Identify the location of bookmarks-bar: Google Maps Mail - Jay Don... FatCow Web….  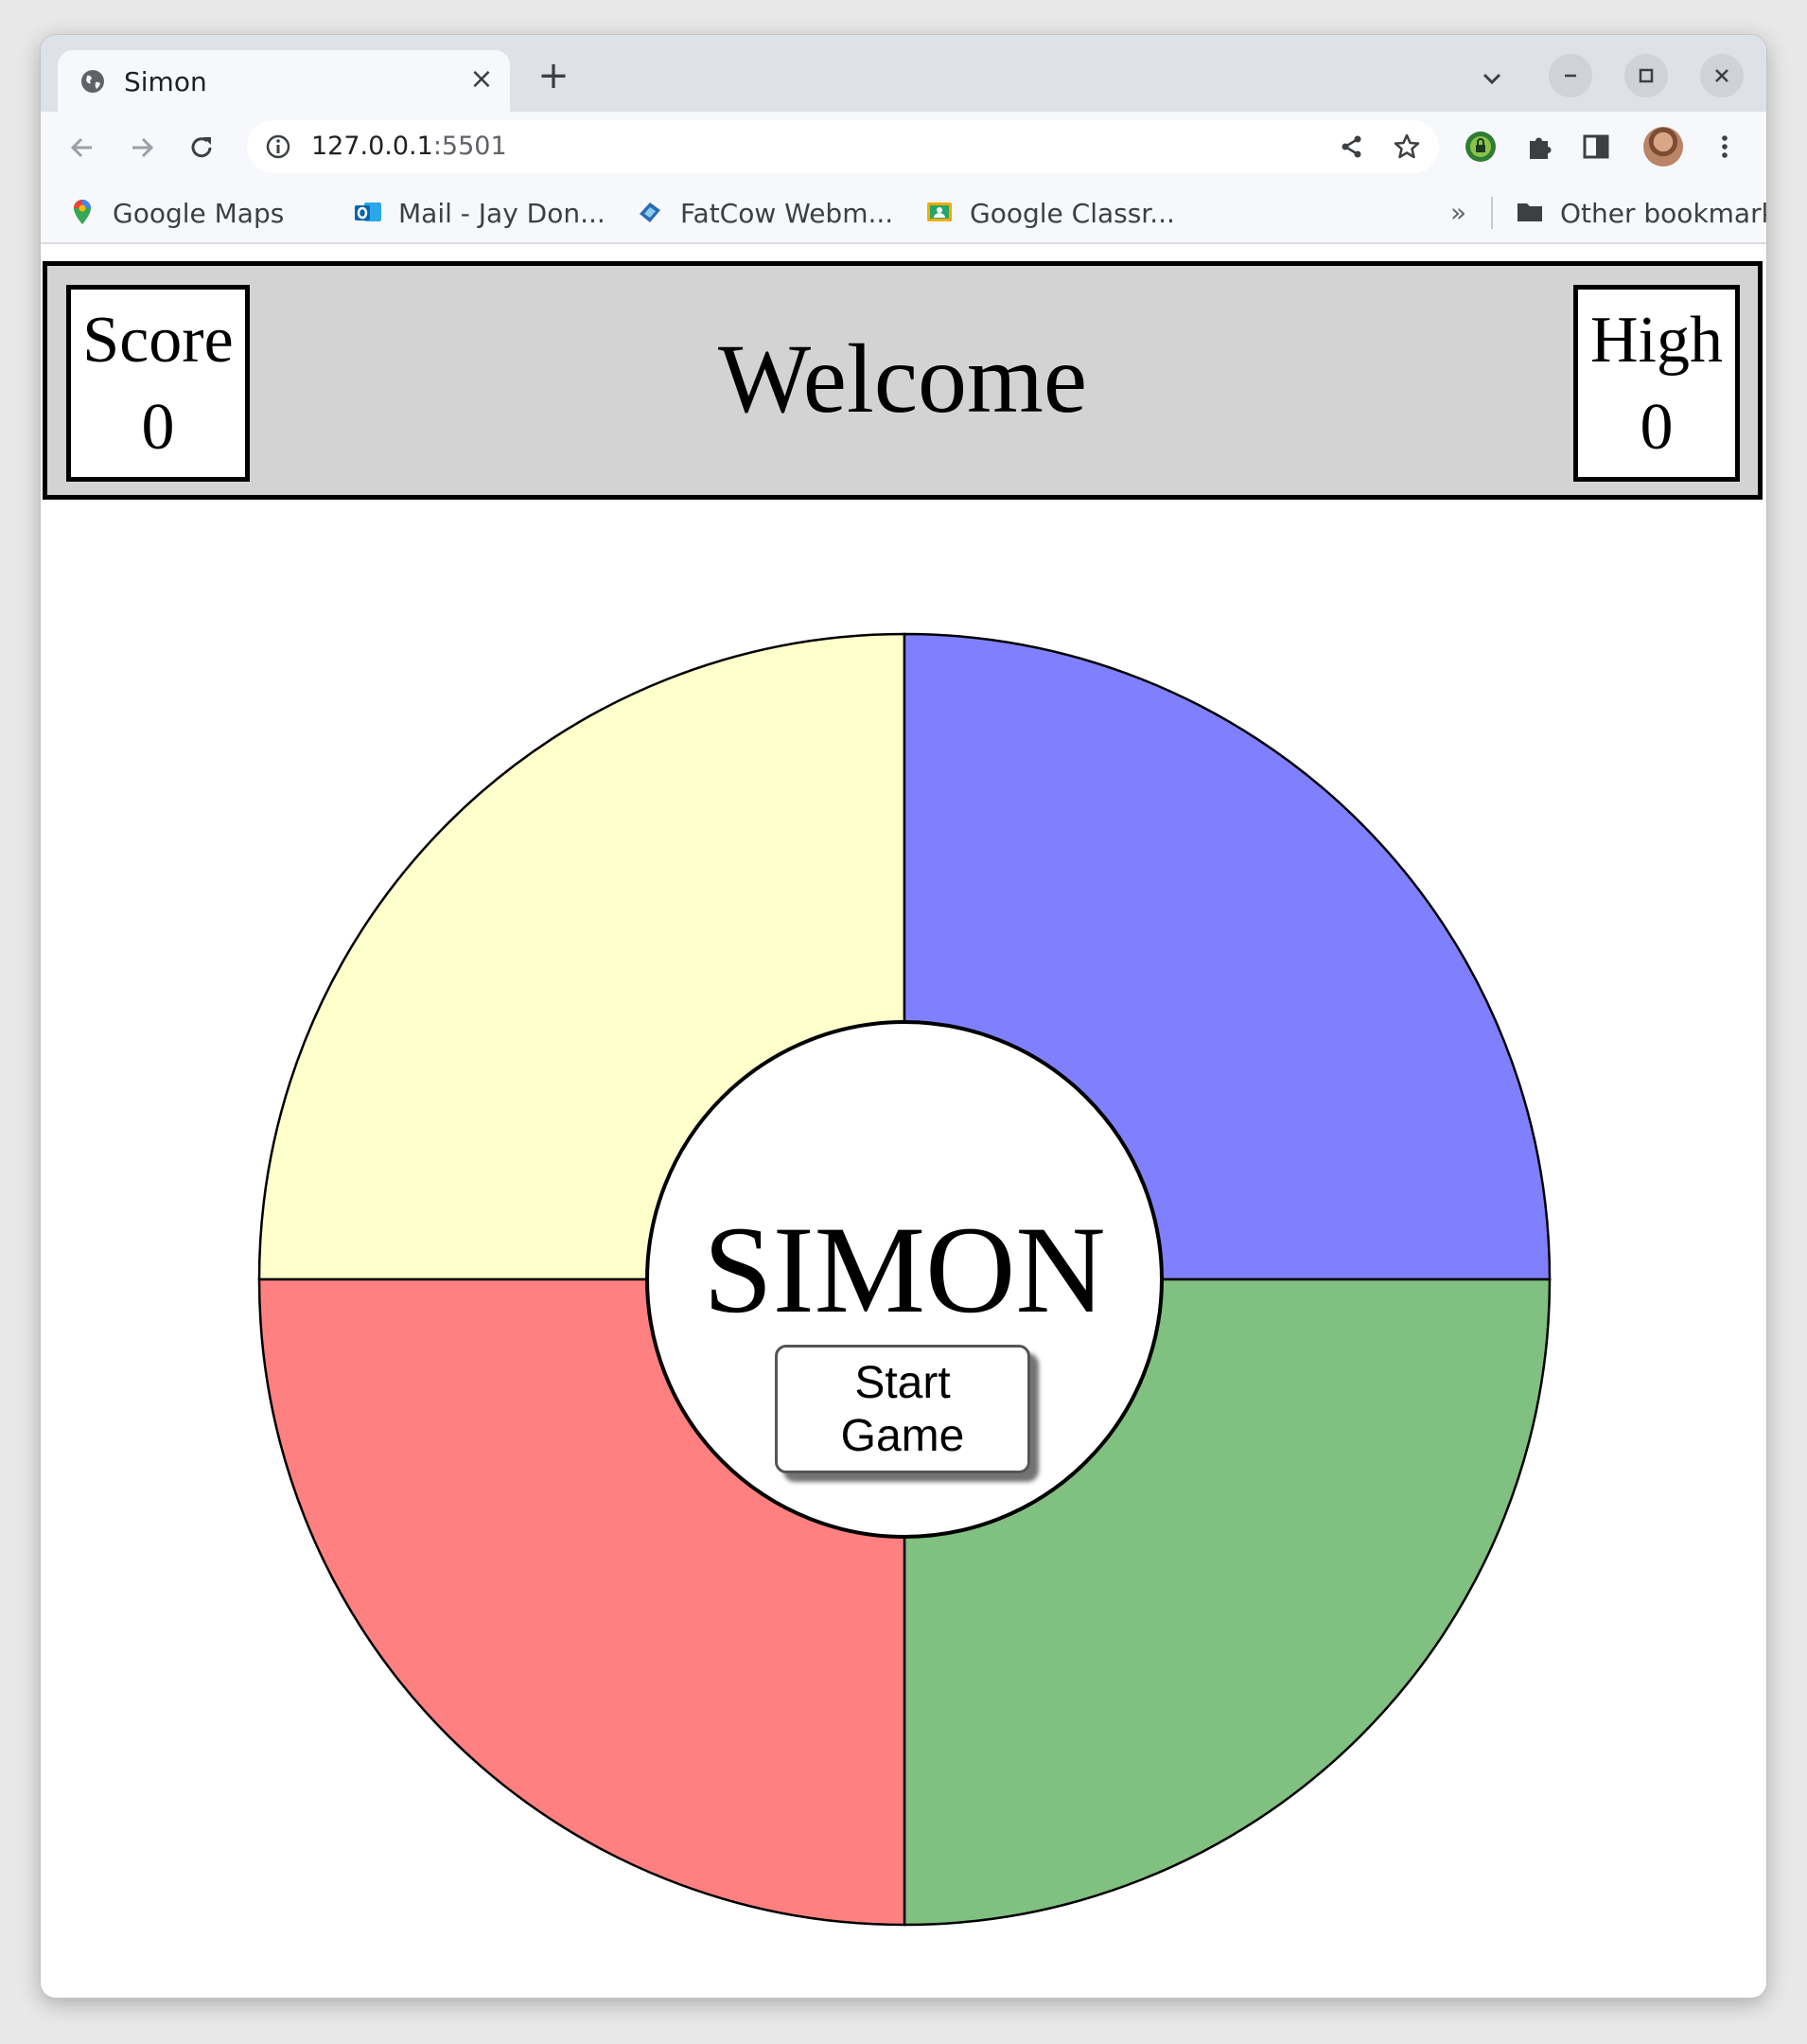
(903, 213).